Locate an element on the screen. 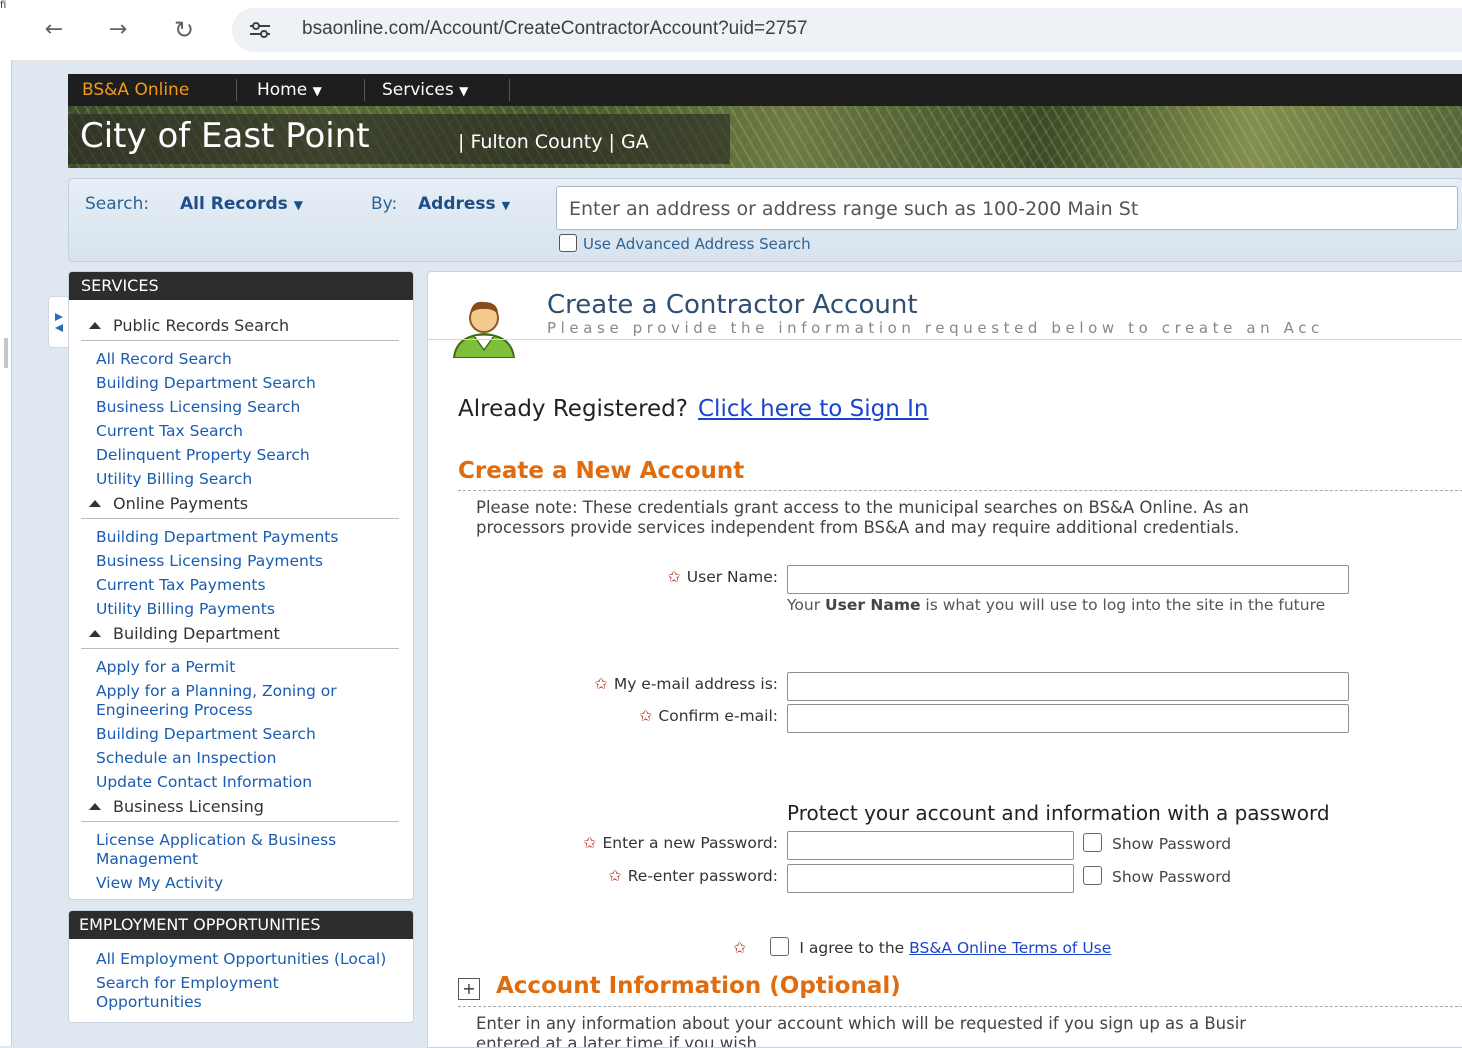  services-title: SERVICES is located at coordinates (241, 286).